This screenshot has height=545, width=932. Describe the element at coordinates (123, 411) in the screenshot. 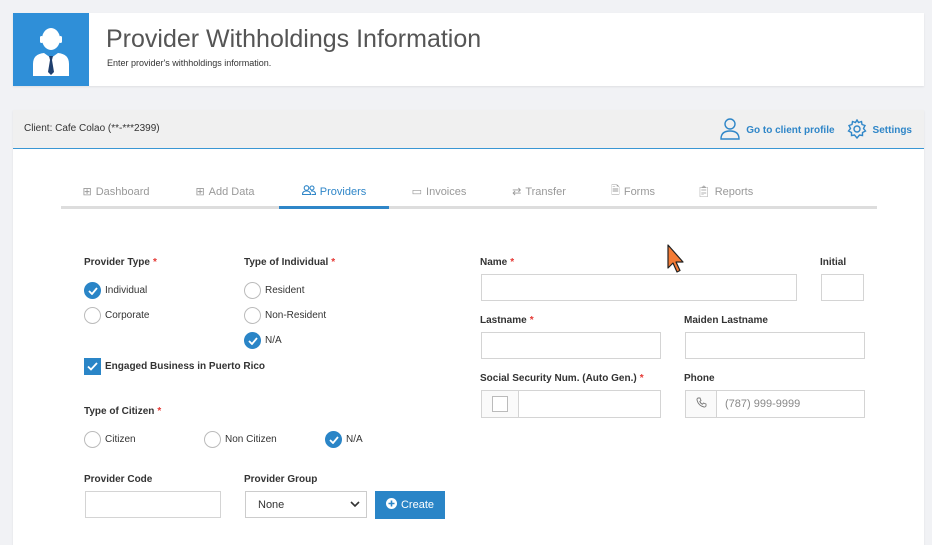

I see `type-of-citizen-label: Type of Citizen *` at that location.